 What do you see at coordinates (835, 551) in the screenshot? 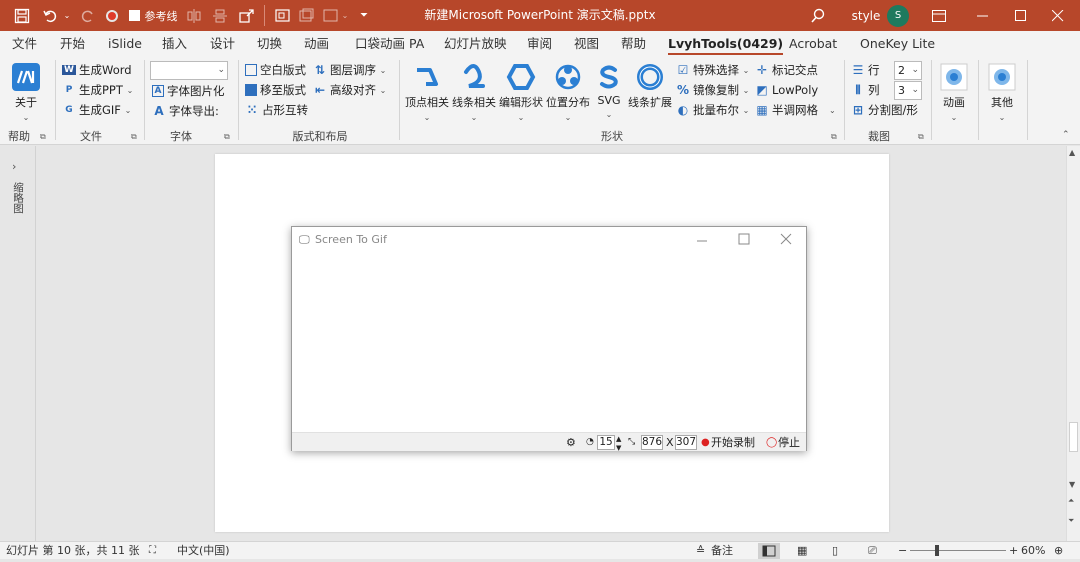
I see `reading-view-icon: ▯` at bounding box center [835, 551].